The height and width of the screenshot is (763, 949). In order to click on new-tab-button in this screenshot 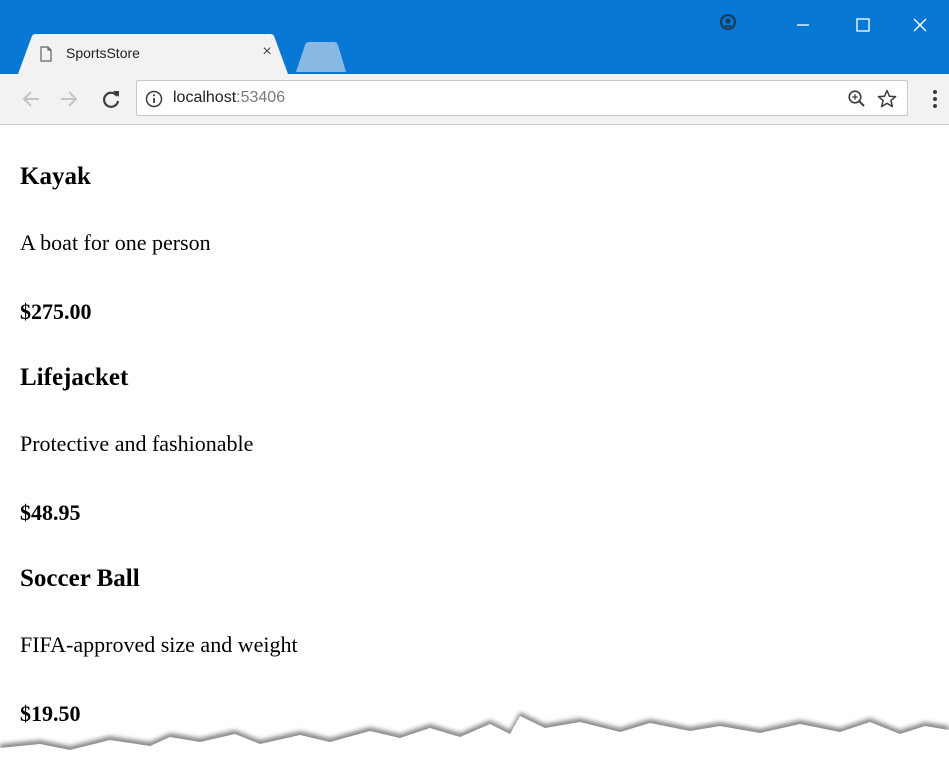, I will do `click(321, 57)`.